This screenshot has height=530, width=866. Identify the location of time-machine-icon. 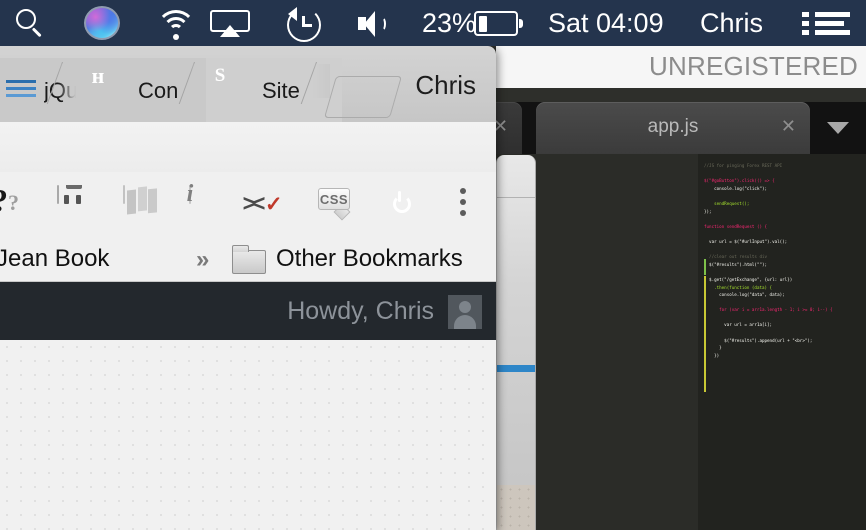
(304, 24).